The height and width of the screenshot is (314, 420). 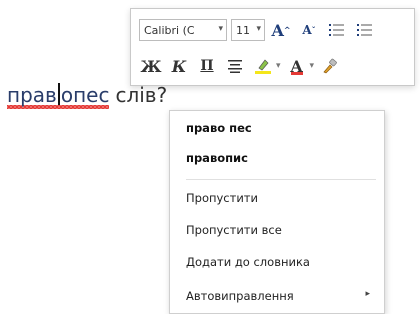 I want to click on mini-toolbar-row-format: Ж К П ▾ A ▾, so click(x=272, y=66).